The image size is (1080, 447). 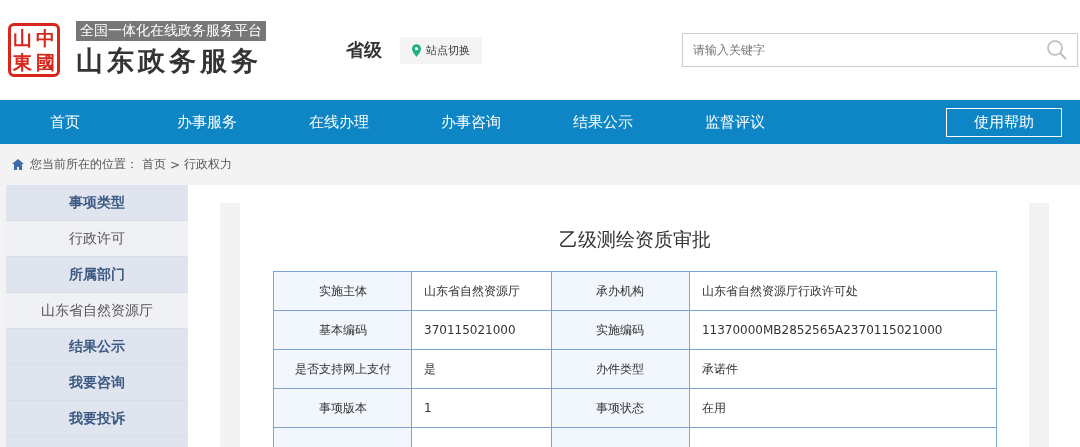 I want to click on platform-tagline: 全国一体化在线政务服务平台, so click(x=171, y=31).